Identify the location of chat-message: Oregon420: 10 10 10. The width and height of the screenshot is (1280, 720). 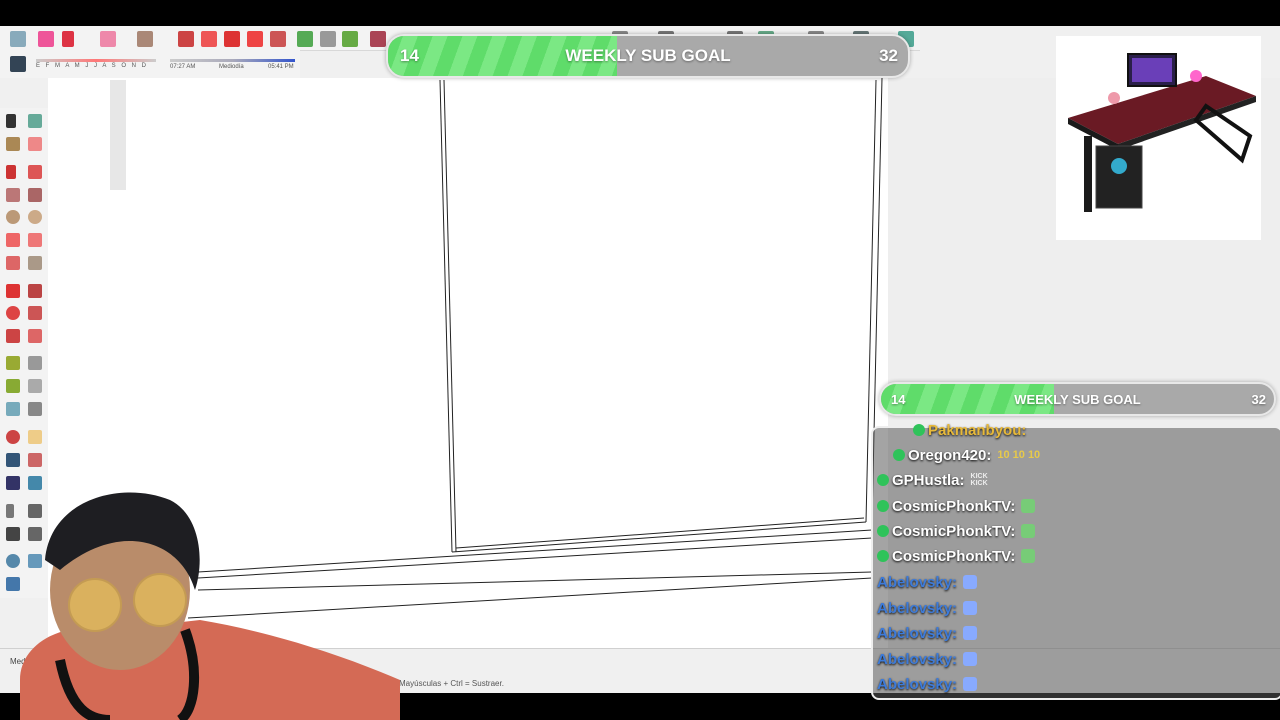
(966, 455).